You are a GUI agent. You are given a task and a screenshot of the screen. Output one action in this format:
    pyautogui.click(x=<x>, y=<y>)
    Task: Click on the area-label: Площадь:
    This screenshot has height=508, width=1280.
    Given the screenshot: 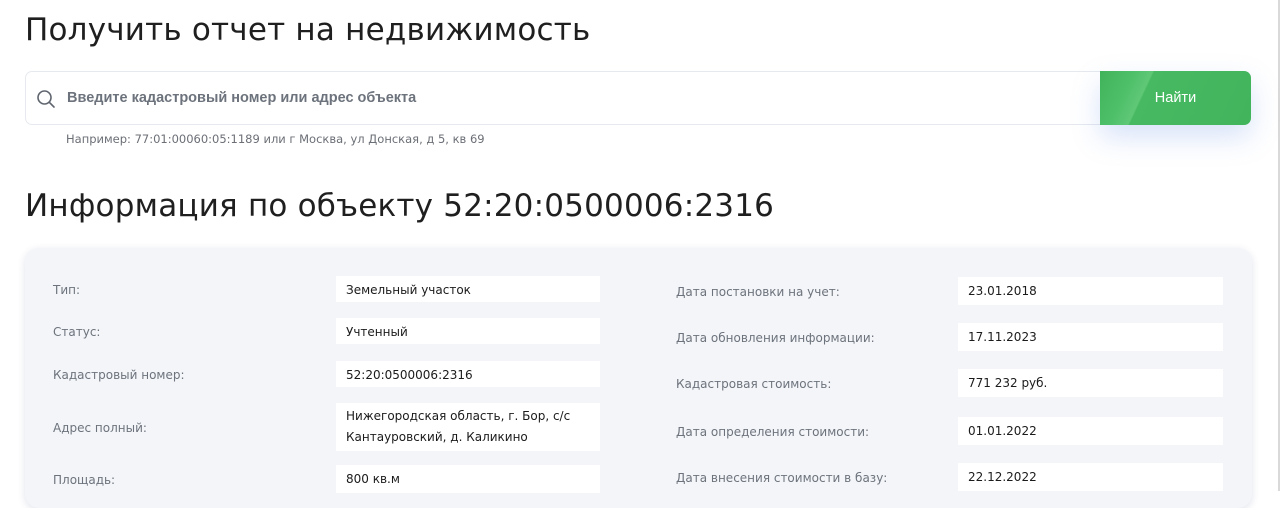 What is the action you would take?
    pyautogui.click(x=84, y=480)
    